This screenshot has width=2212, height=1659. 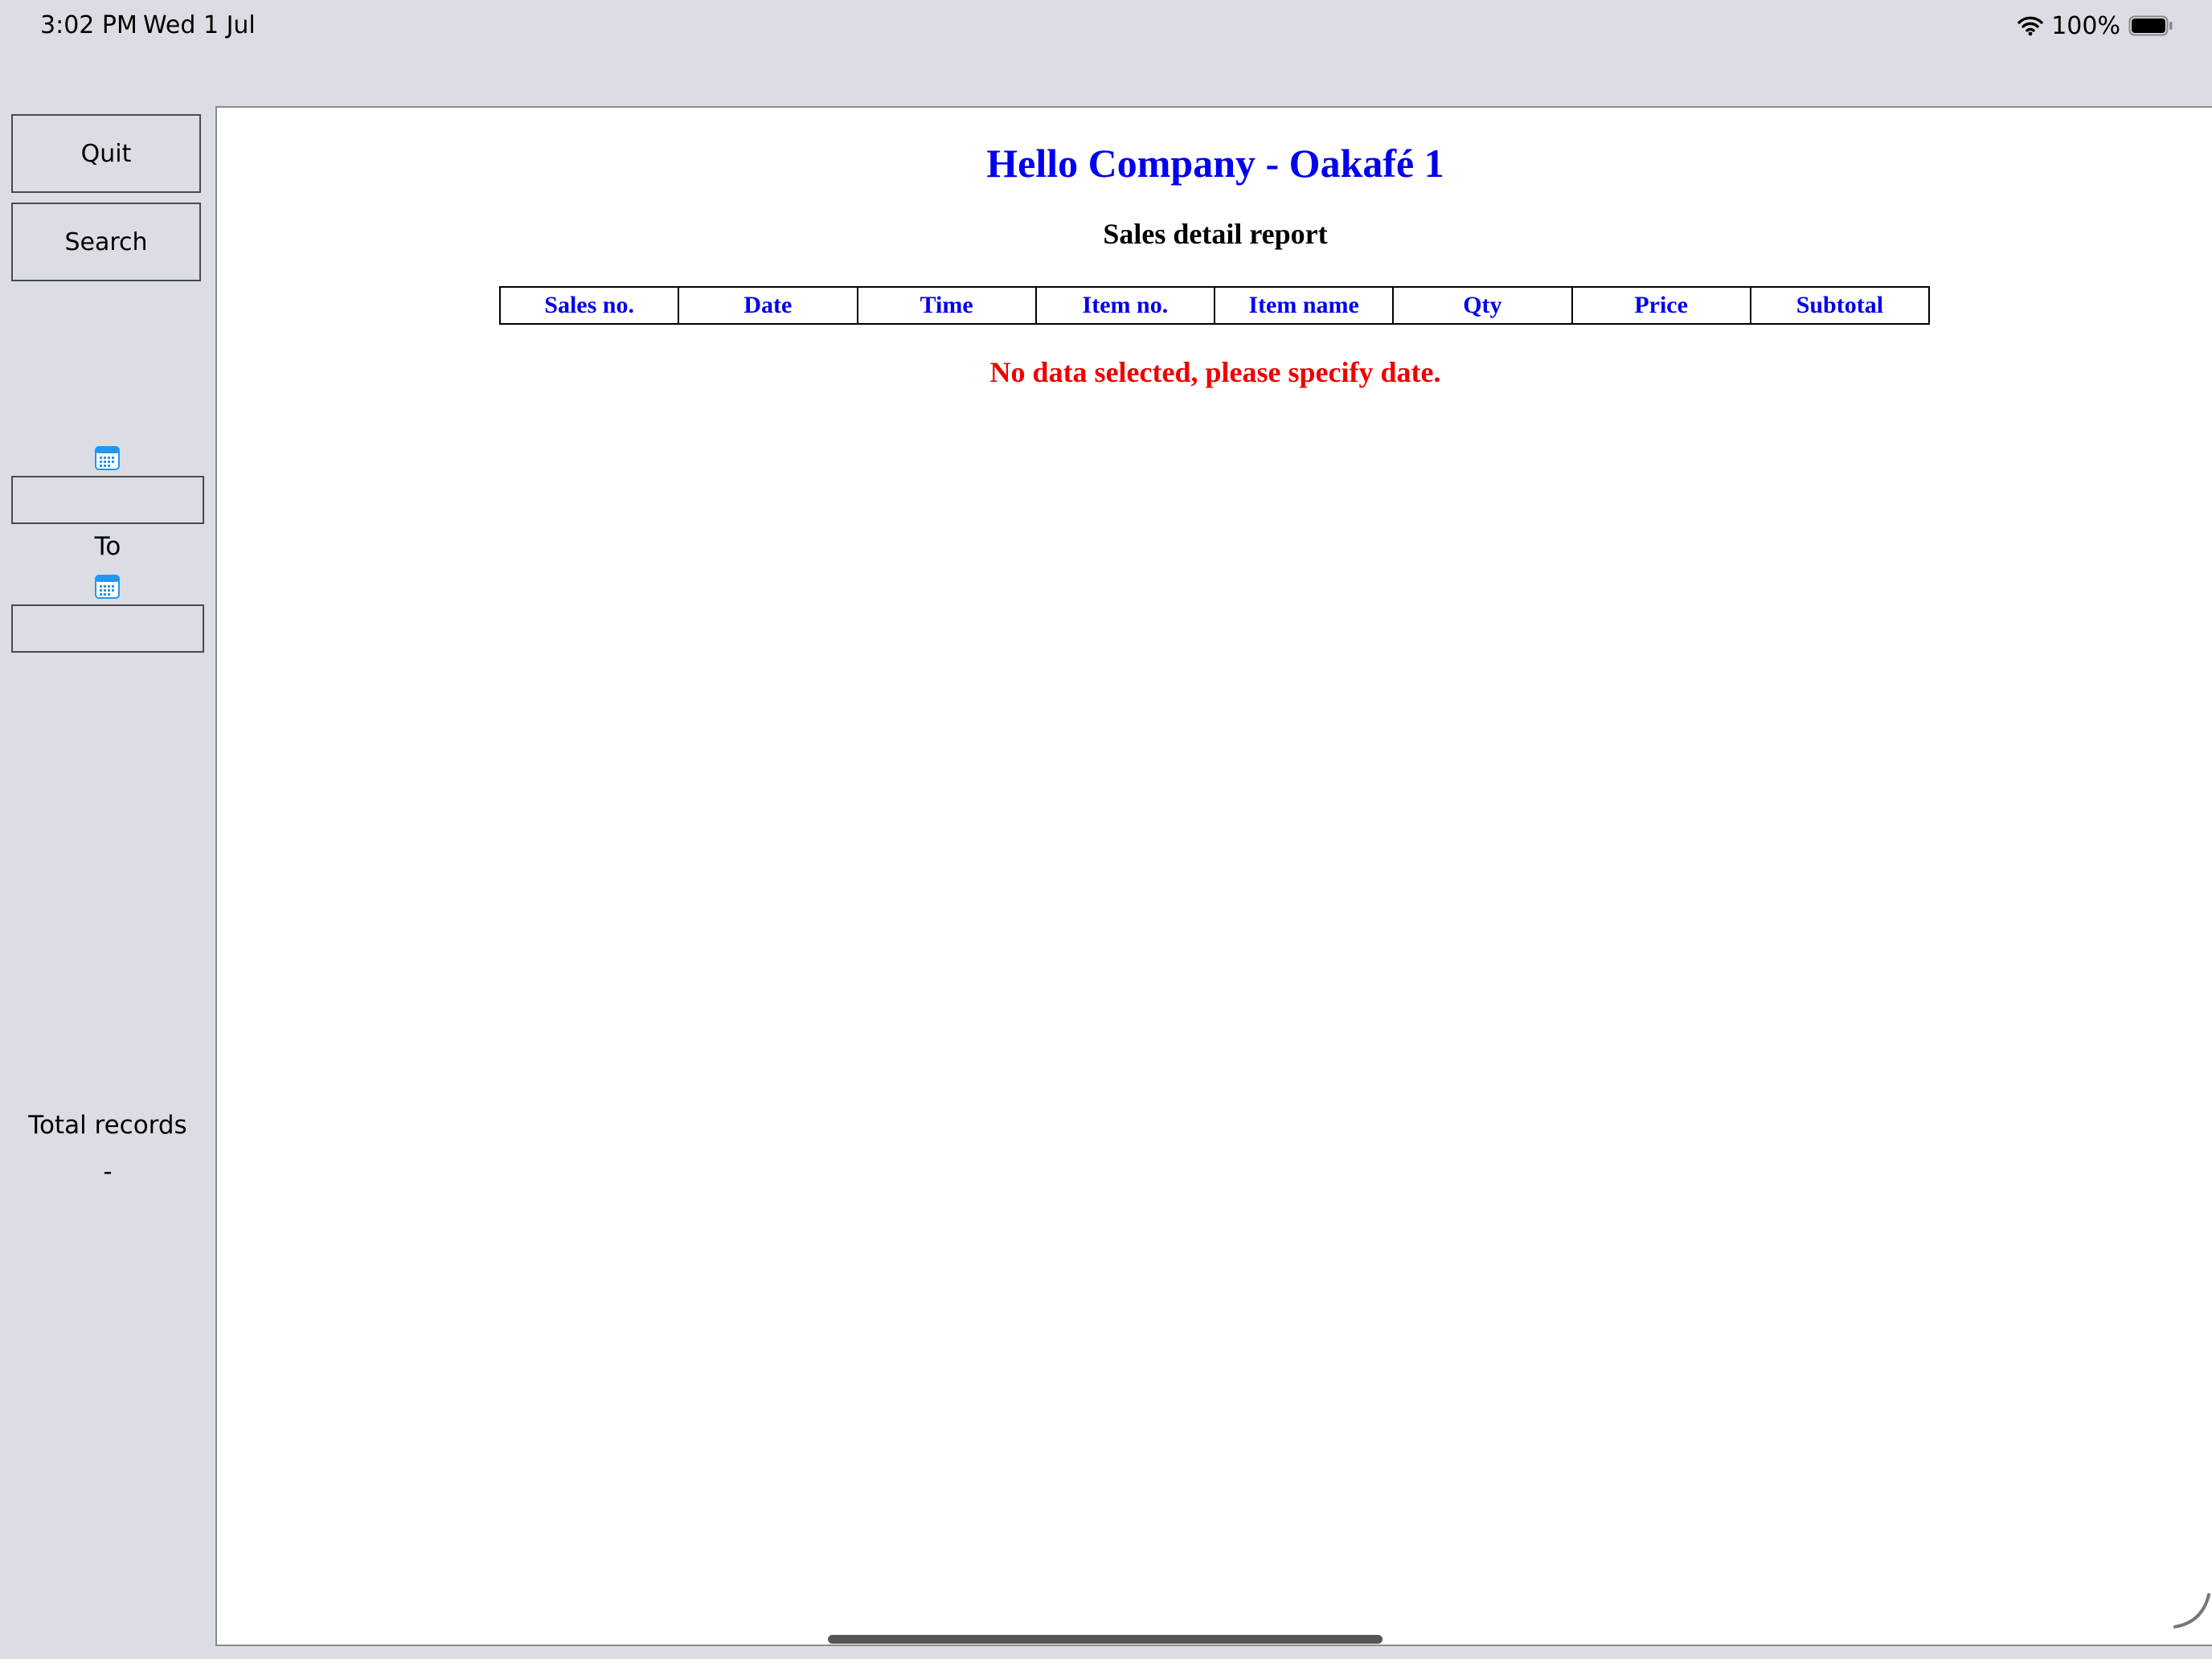 I want to click on date-from-field, so click(x=108, y=500).